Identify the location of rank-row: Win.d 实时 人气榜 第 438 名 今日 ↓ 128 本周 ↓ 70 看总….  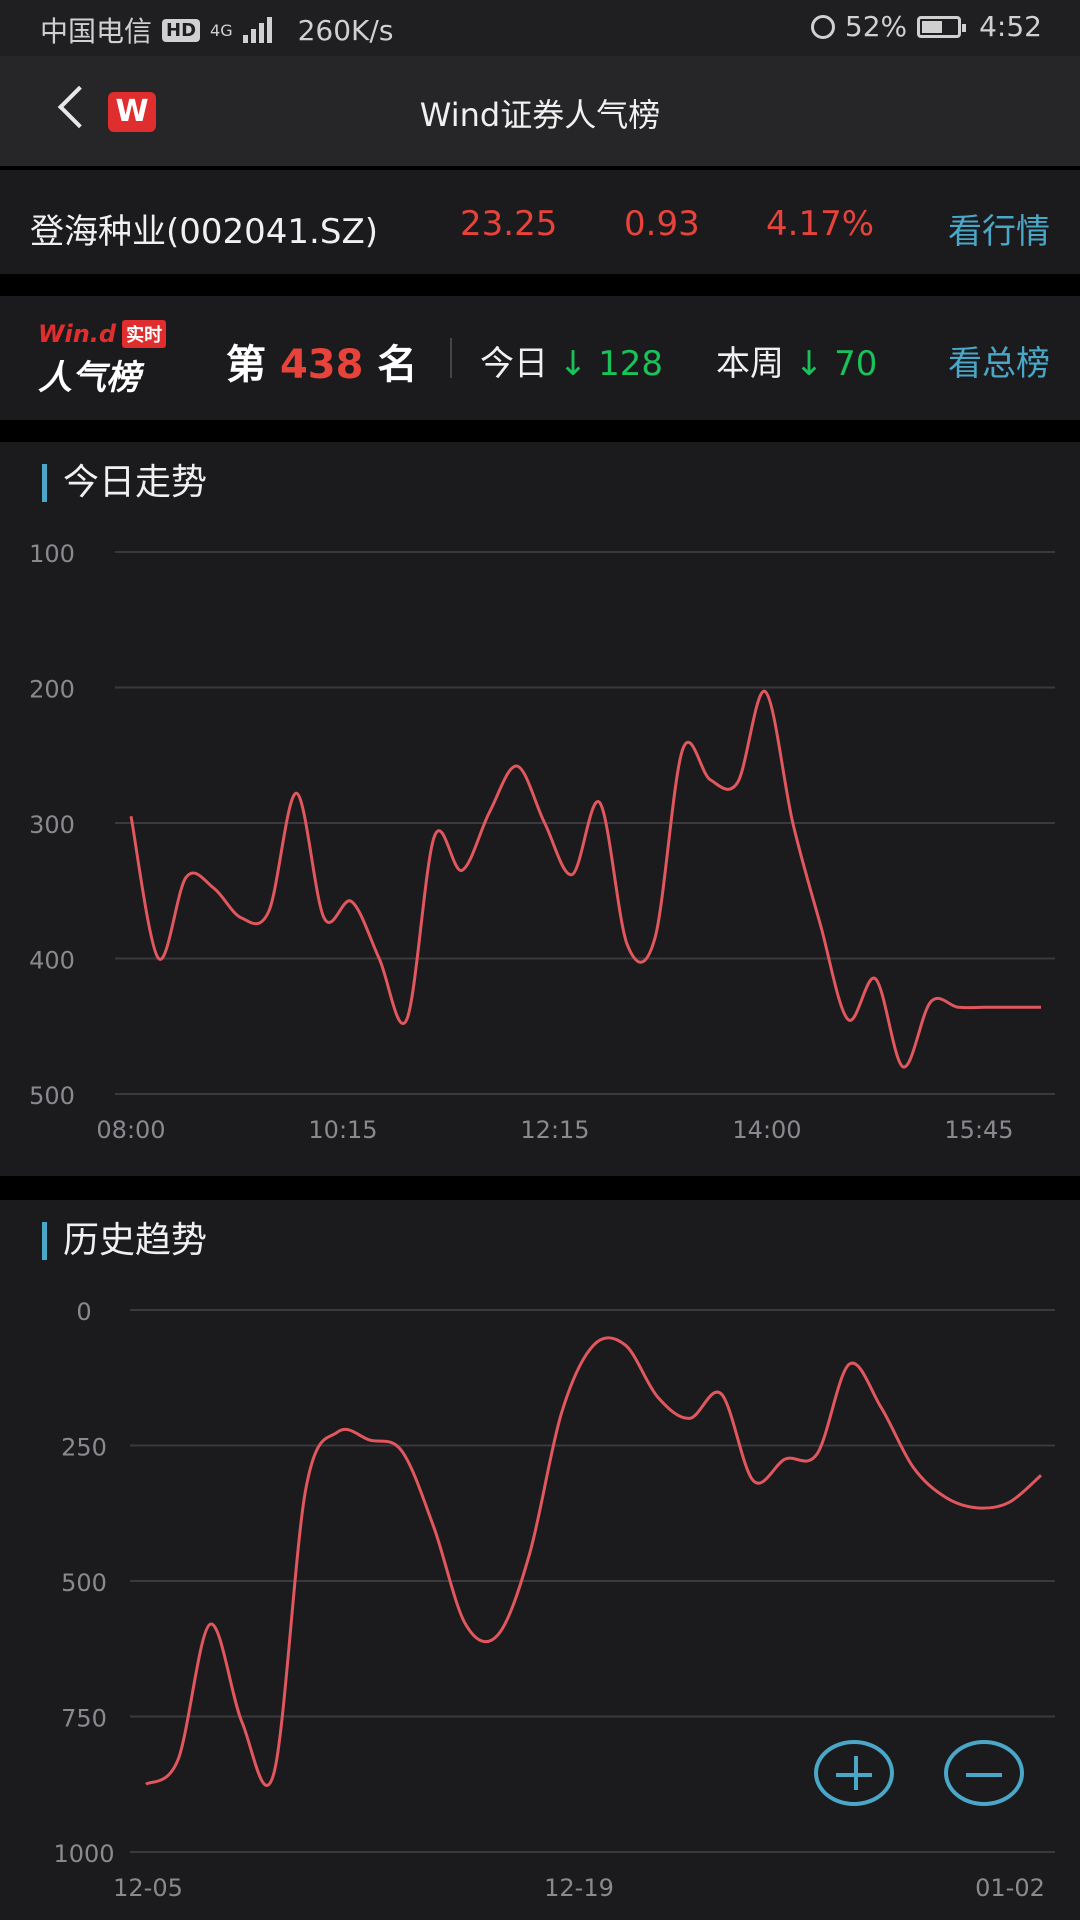
(540, 358).